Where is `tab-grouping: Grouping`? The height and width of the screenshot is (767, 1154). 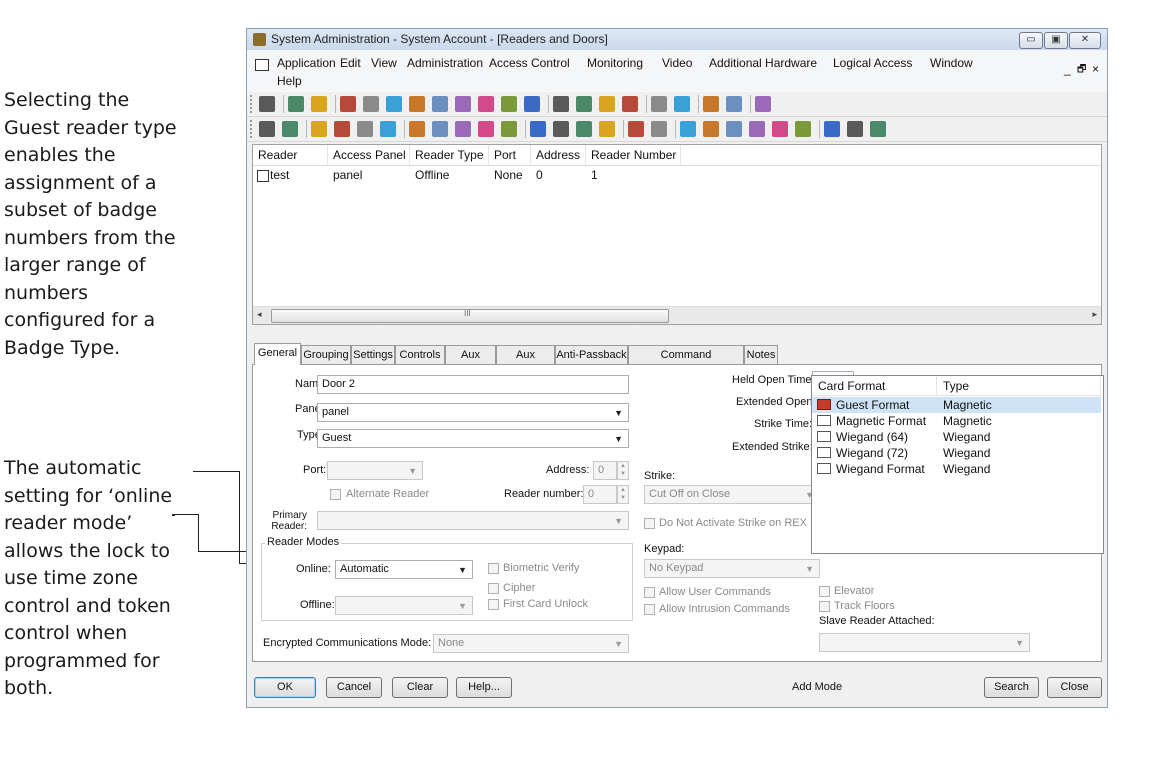 tab-grouping: Grouping is located at coordinates (326, 354).